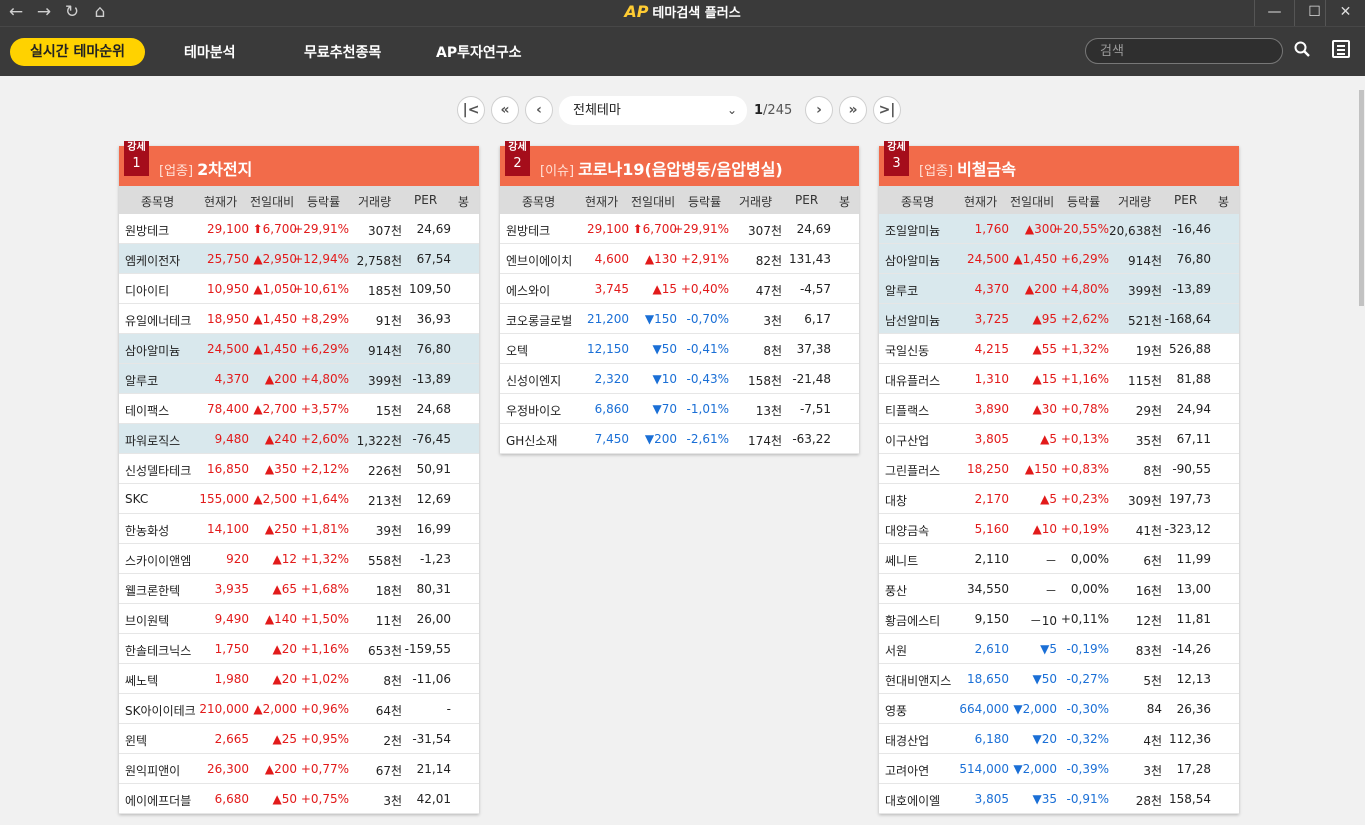 This screenshot has height=825, width=1365. I want to click on theme-select: 전체테마 ⌄, so click(653, 110).